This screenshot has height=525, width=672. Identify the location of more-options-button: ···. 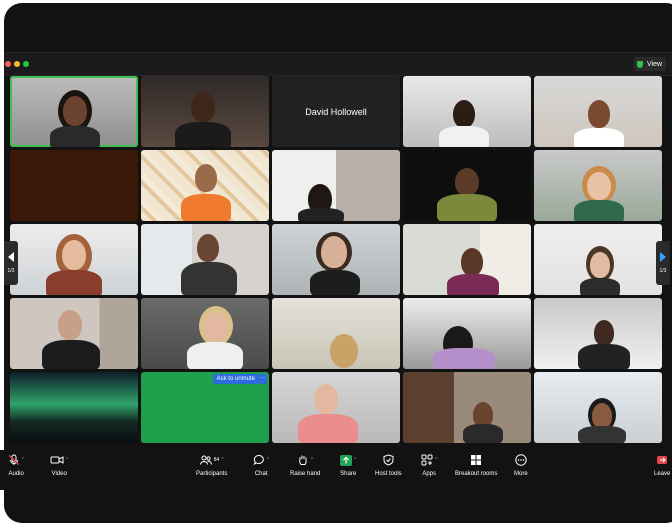
(263, 379).